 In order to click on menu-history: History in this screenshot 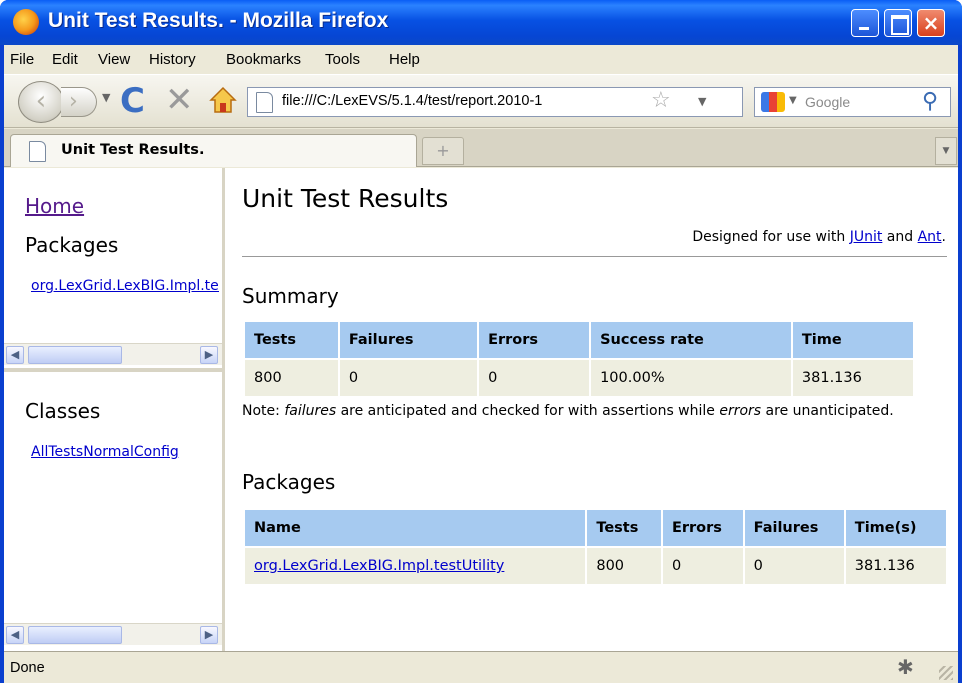, I will do `click(172, 59)`.